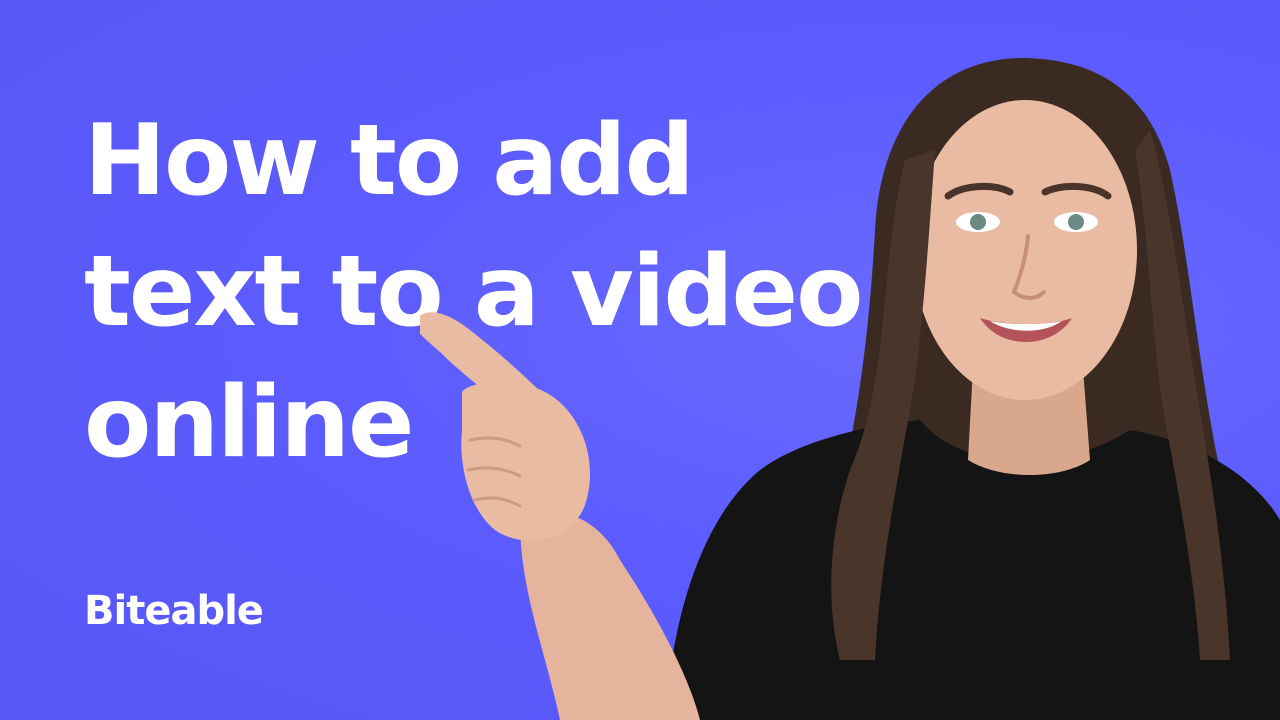  I want to click on left-iris, so click(978, 222).